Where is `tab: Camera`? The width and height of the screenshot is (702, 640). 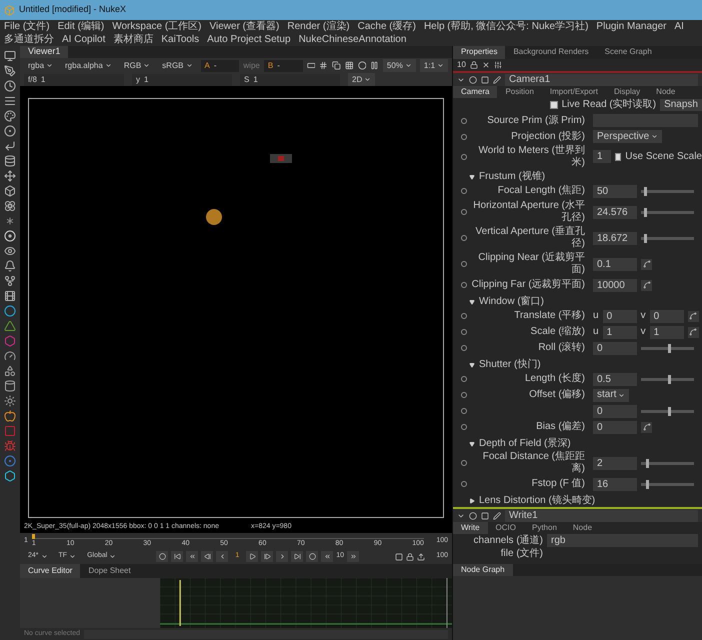 tab: Camera is located at coordinates (475, 92).